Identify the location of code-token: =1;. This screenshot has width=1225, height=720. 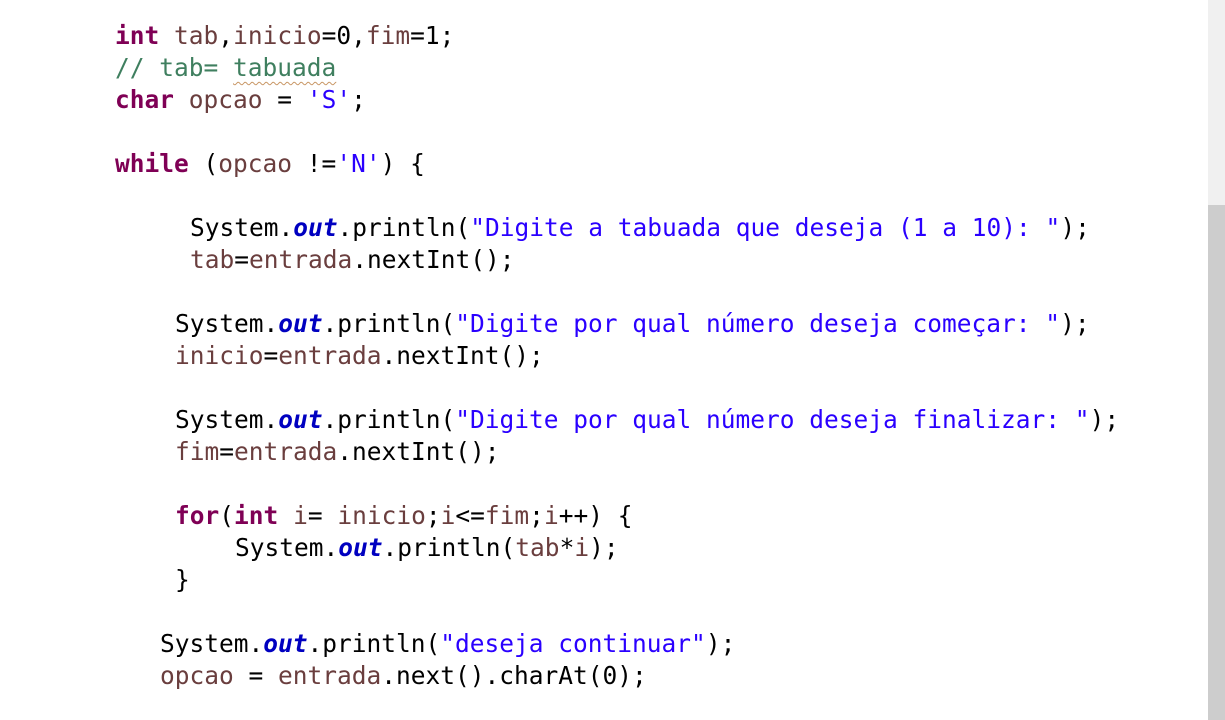
(432, 35).